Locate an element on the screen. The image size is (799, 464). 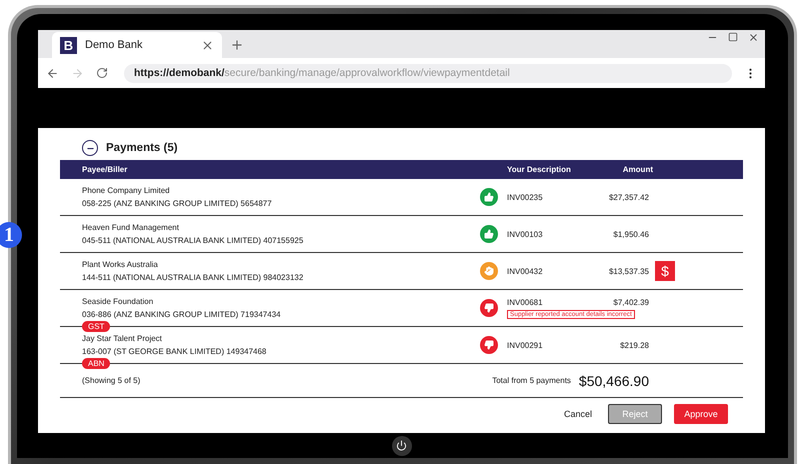
amount-cell: $1,950.46 is located at coordinates (631, 234).